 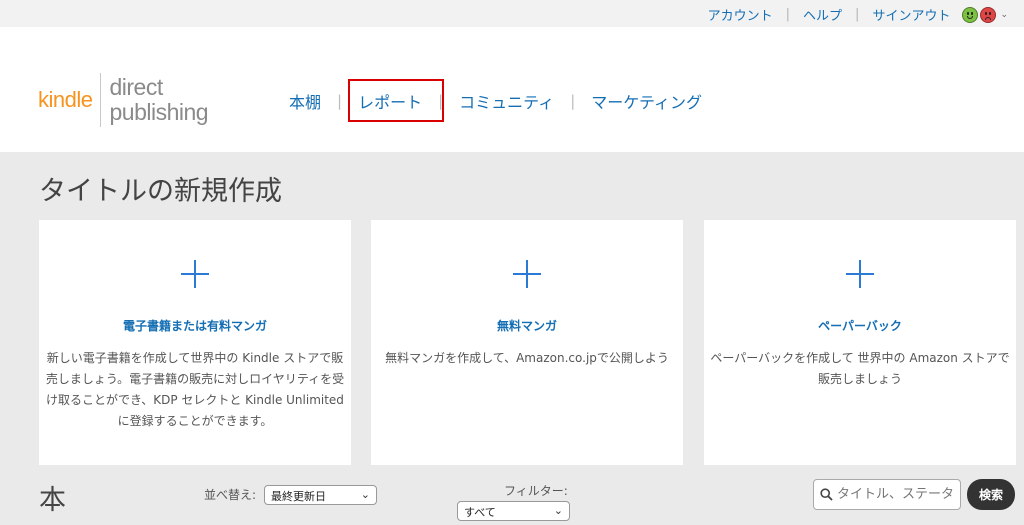 I want to click on logo-kindle-text: kindle, so click(x=65, y=99).